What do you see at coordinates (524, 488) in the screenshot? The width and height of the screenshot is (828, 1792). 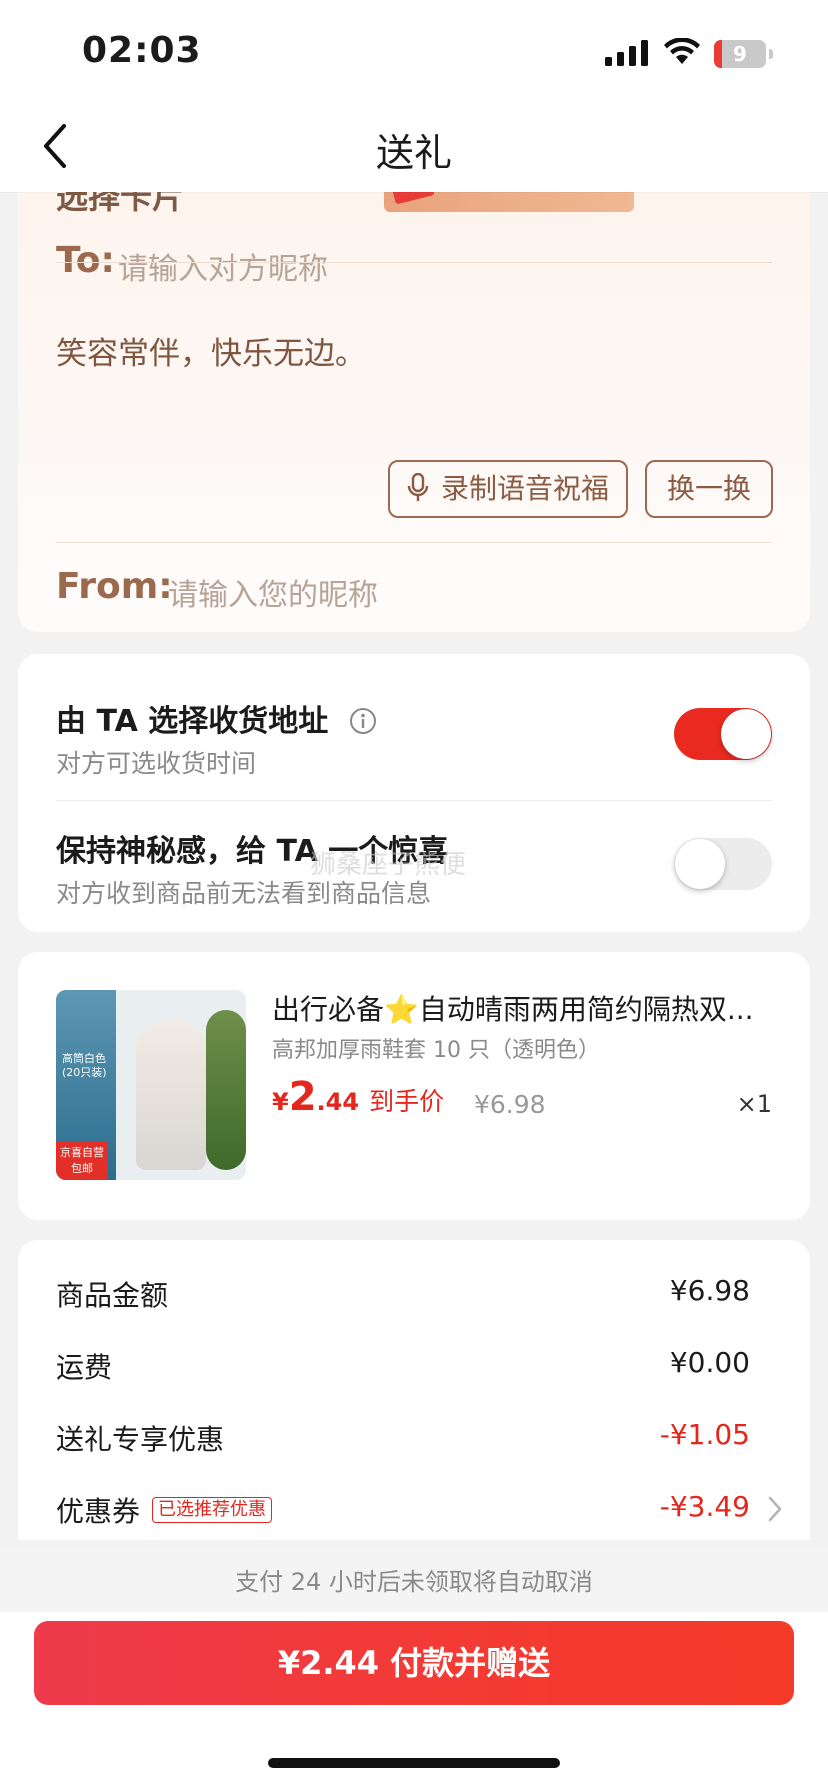 I see `record-voice-label: 录制语音祝福` at bounding box center [524, 488].